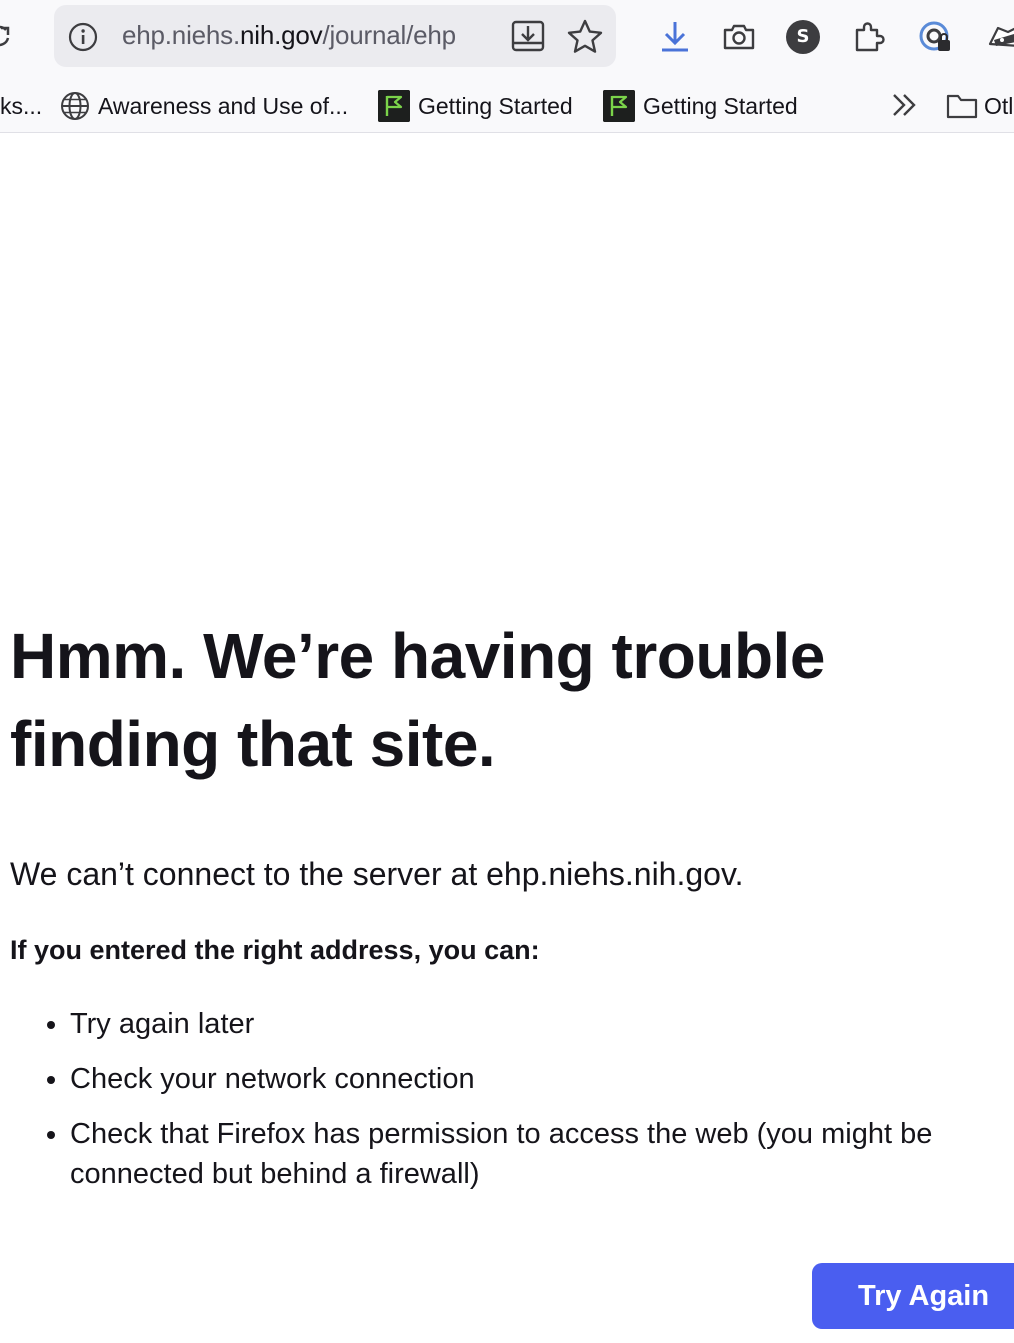 This screenshot has width=1014, height=1343. Describe the element at coordinates (962, 106) in the screenshot. I see `folder-icon` at that location.